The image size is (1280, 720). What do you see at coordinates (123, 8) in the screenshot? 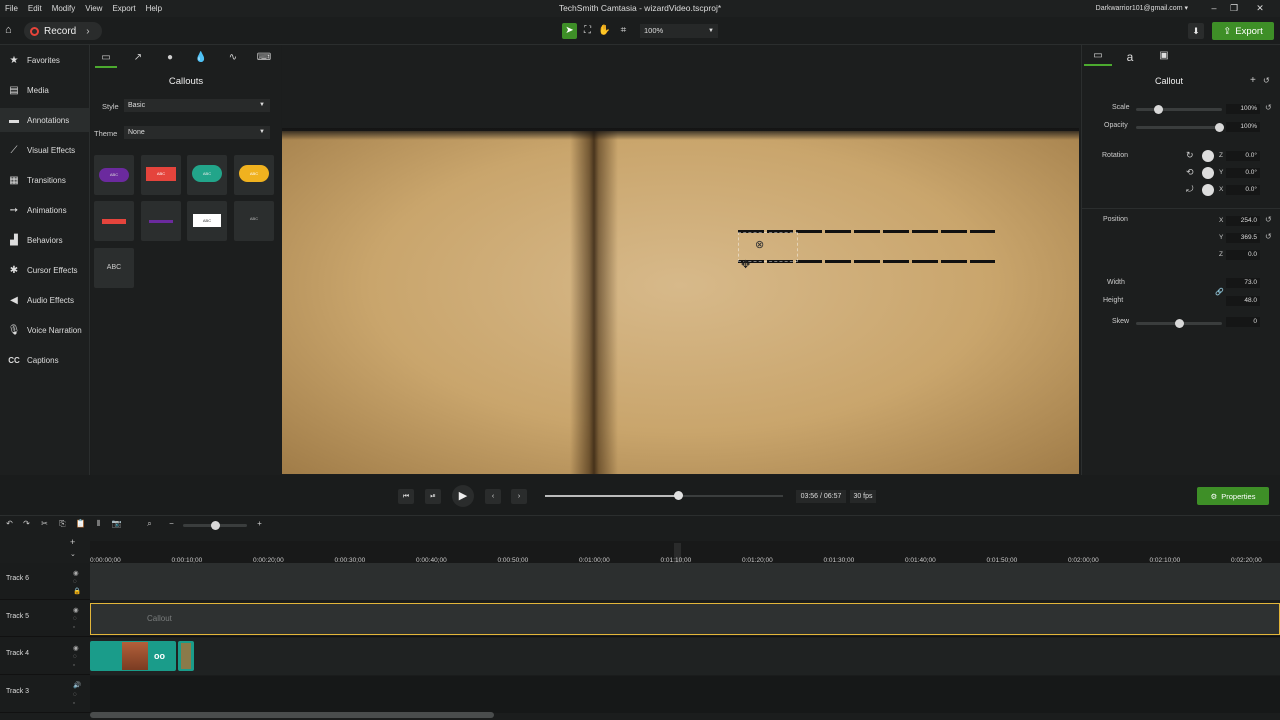
I see `menu-export: Export` at bounding box center [123, 8].